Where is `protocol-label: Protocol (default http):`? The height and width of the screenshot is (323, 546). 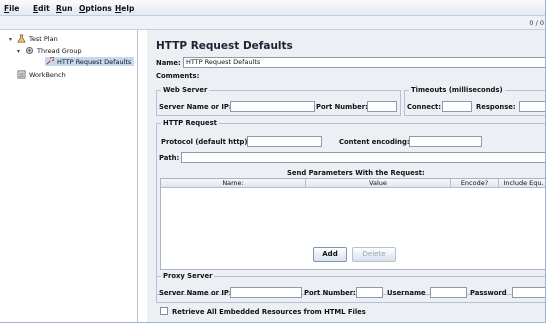
protocol-label: Protocol (default http): is located at coordinates (206, 142).